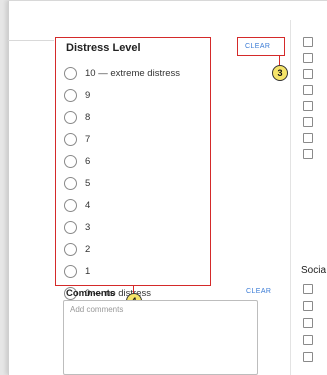  Describe the element at coordinates (91, 293) in the screenshot. I see `comments-title: Comments` at that location.